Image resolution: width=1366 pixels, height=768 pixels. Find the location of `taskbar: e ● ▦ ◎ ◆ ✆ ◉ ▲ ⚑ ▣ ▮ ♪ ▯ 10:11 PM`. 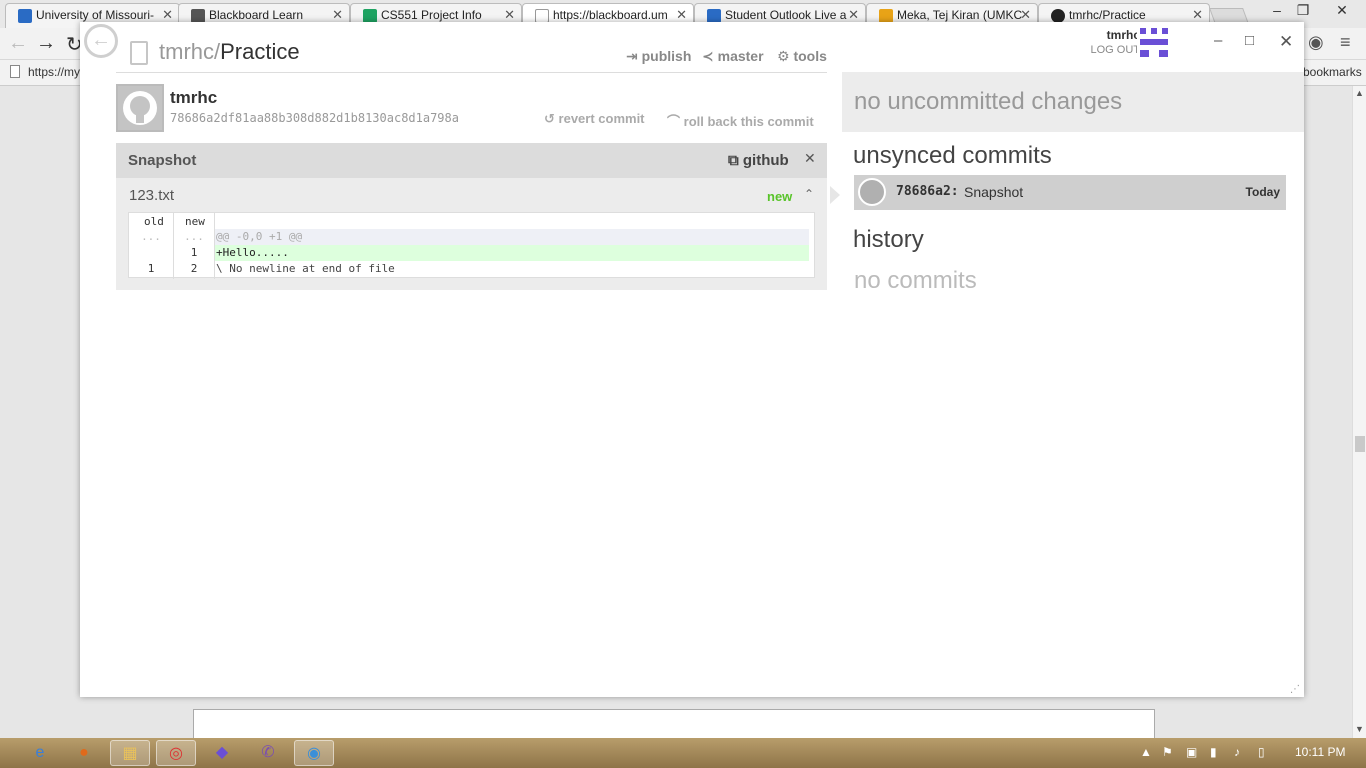

taskbar: e ● ▦ ◎ ◆ ✆ ◉ ▲ ⚑ ▣ ▮ ♪ ▯ 10:11 PM is located at coordinates (683, 753).